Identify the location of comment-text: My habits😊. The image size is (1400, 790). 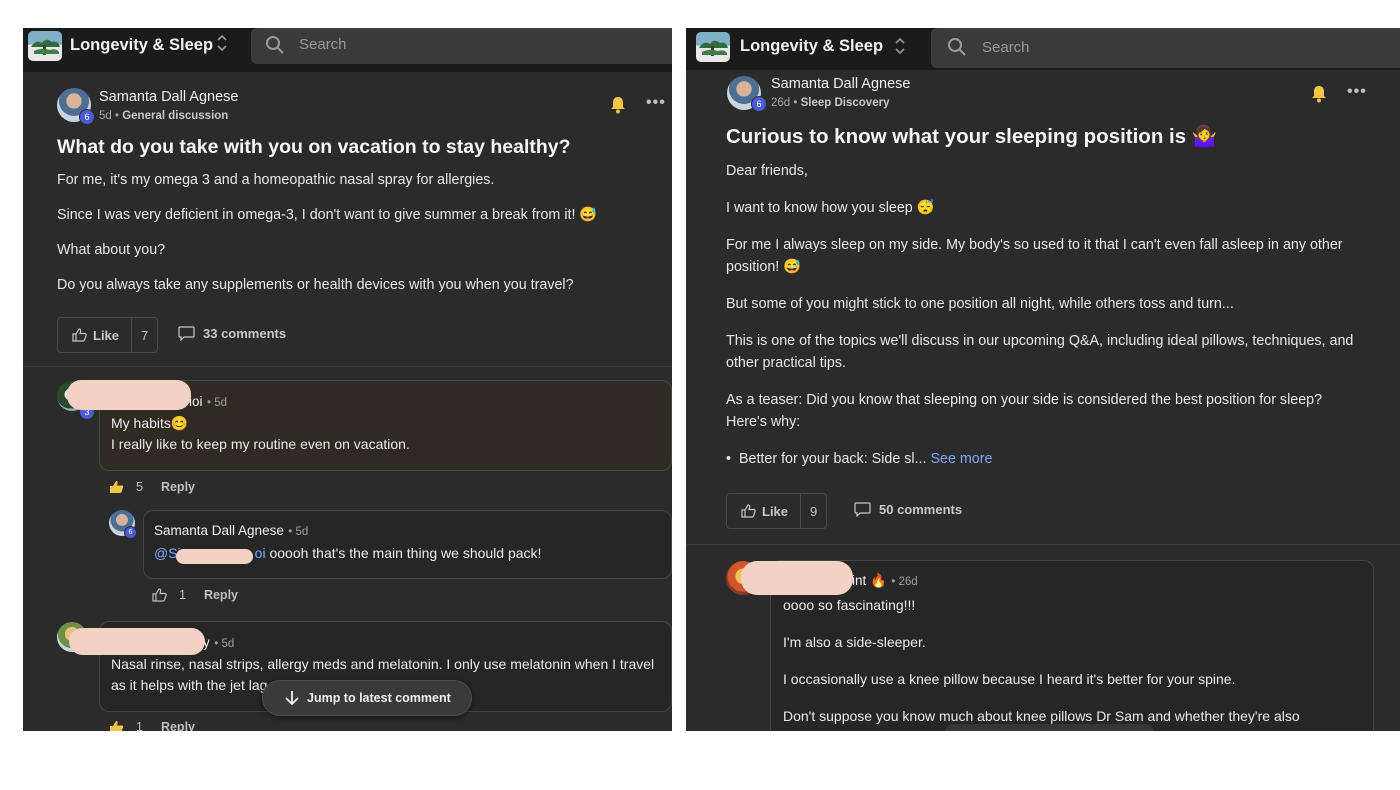
(150, 423).